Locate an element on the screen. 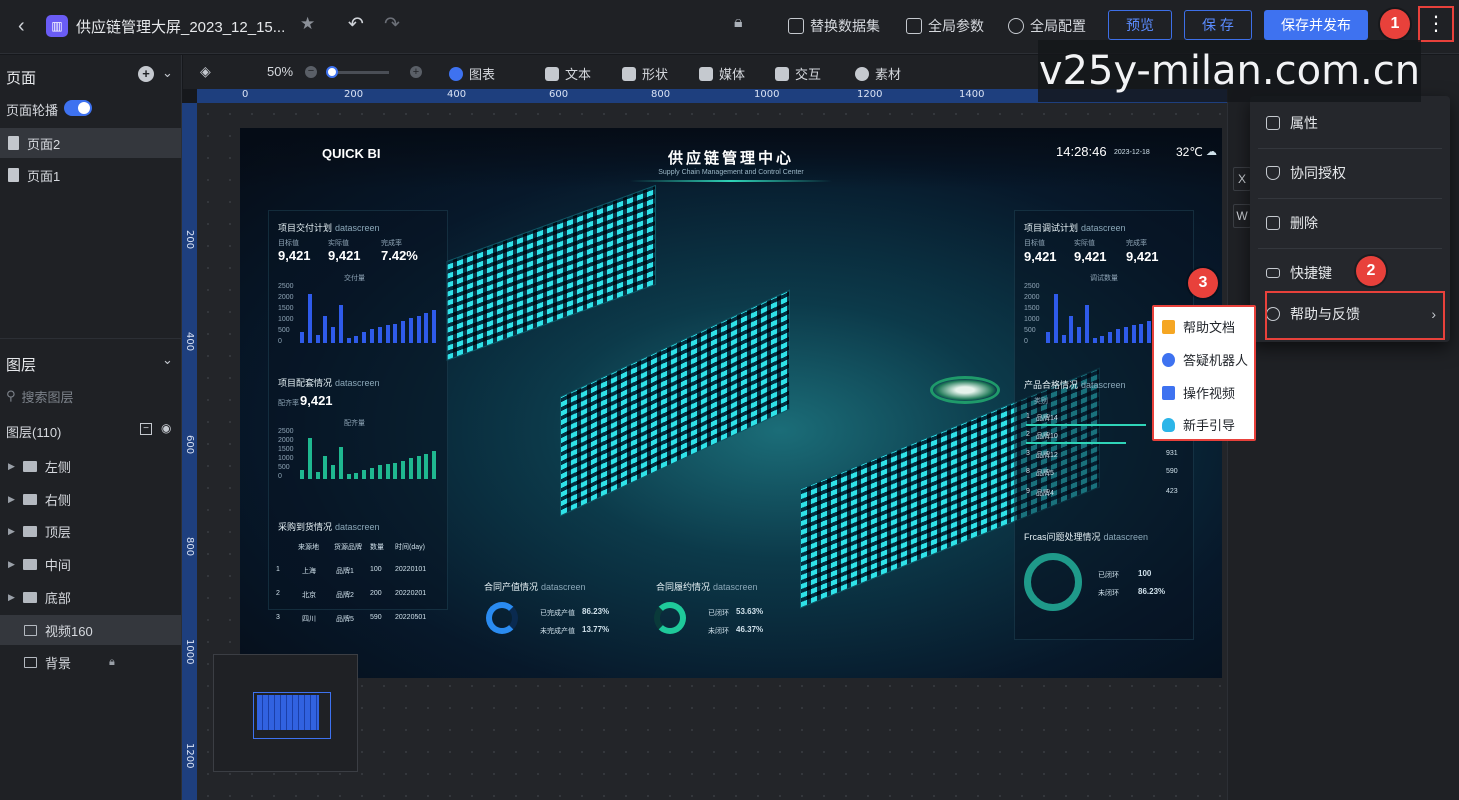  more-vertical-icon: ⋮ is located at coordinates (1436, 24).